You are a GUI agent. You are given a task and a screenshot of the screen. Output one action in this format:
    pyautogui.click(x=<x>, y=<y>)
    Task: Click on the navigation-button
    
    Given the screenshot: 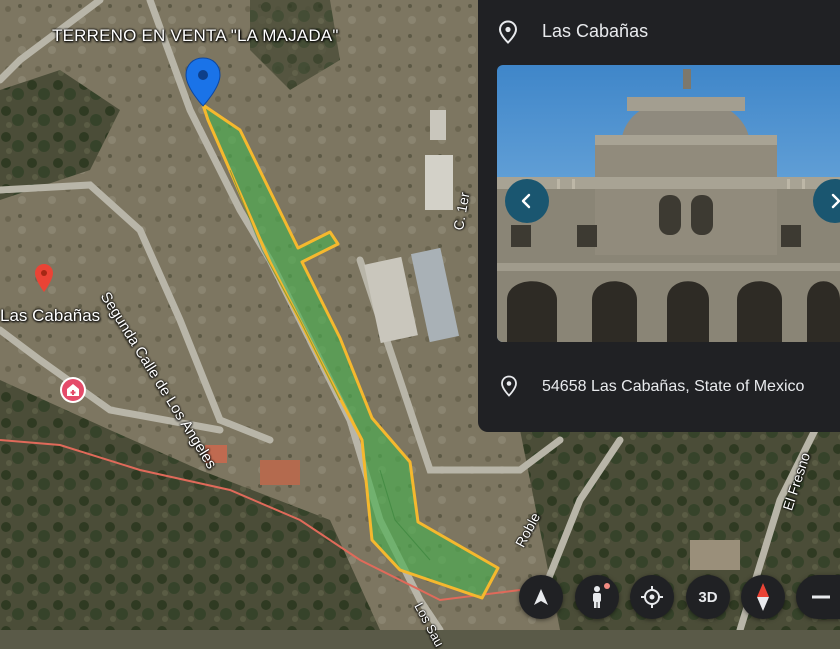 What is the action you would take?
    pyautogui.click(x=541, y=597)
    